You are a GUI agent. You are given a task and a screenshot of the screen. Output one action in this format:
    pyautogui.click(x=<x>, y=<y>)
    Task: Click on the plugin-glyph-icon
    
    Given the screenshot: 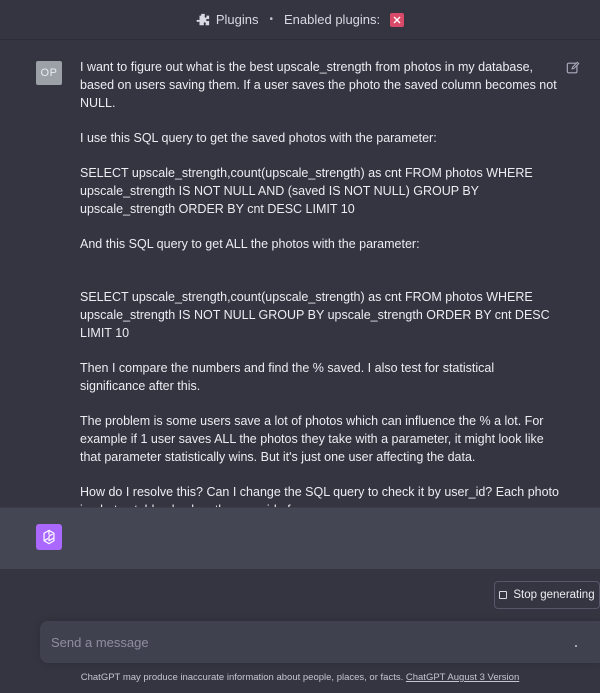 What is the action you would take?
    pyautogui.click(x=397, y=19)
    